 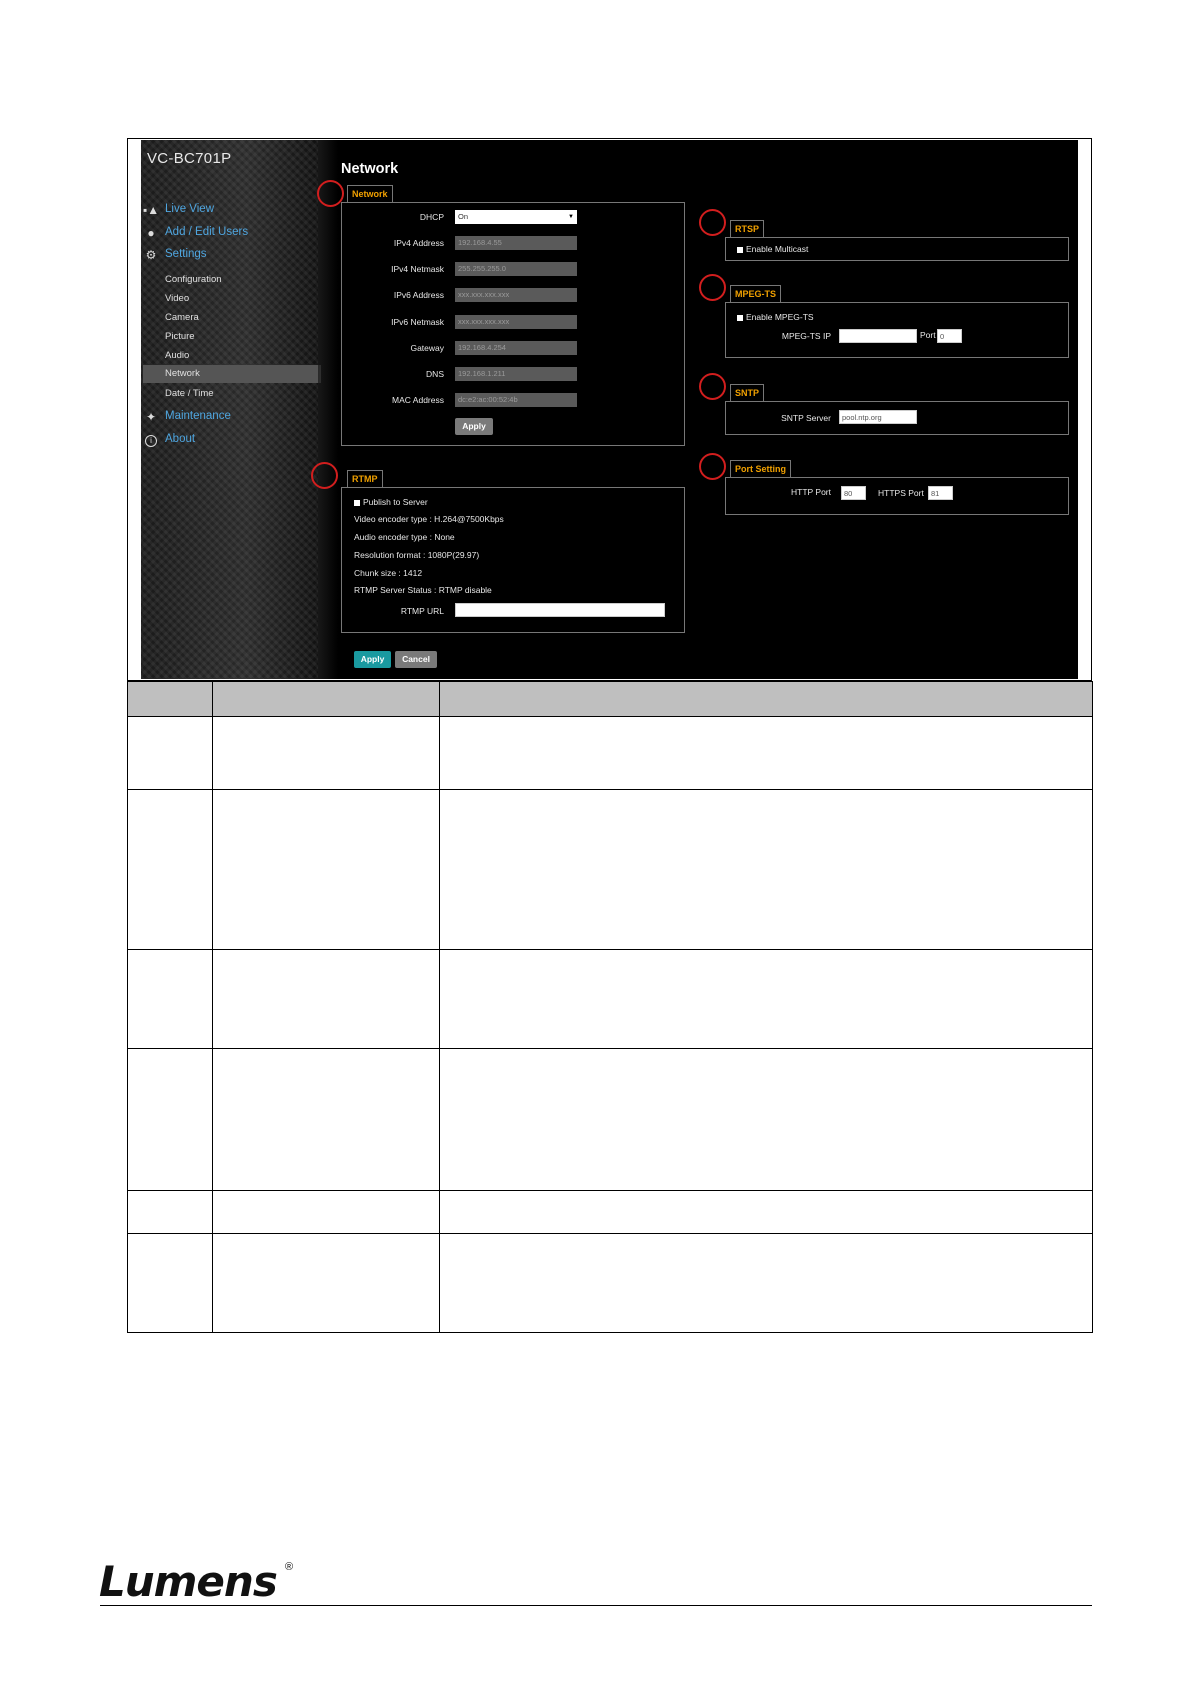 What do you see at coordinates (180, 439) in the screenshot?
I see `nav-about-label: About` at bounding box center [180, 439].